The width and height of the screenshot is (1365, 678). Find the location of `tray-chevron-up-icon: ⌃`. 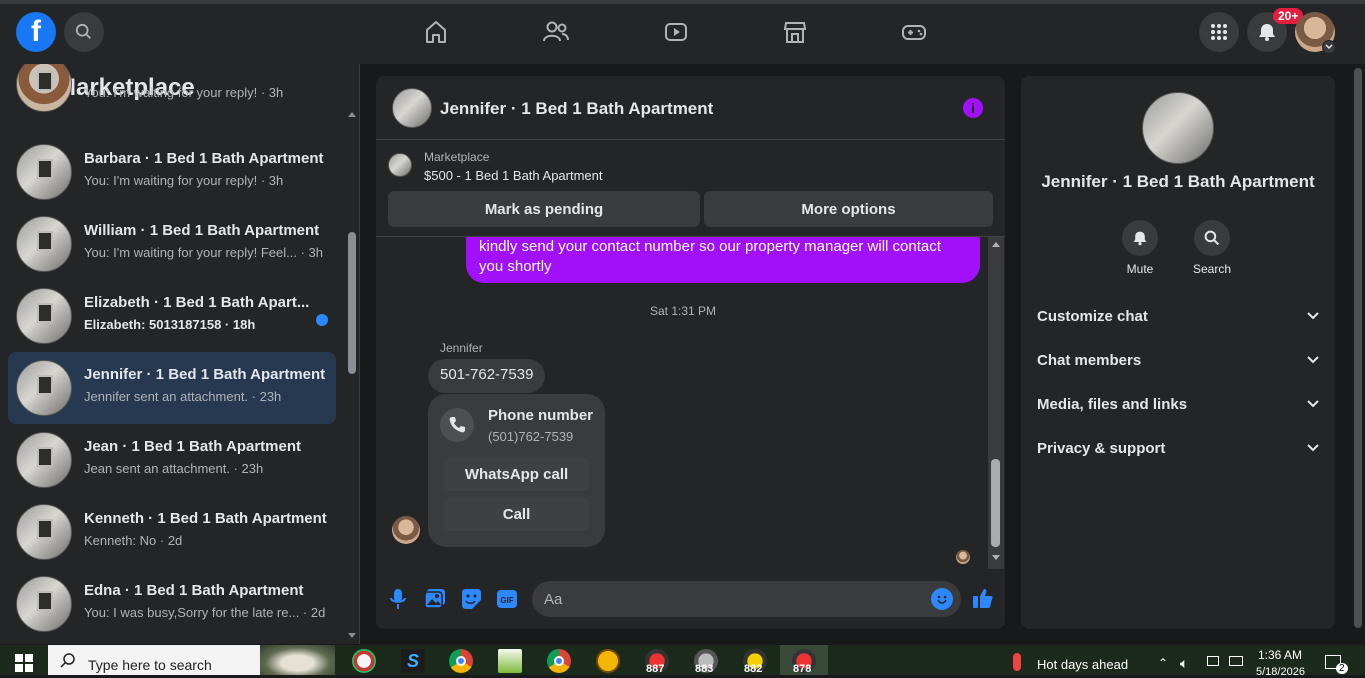

tray-chevron-up-icon: ⌃ is located at coordinates (1163, 663).